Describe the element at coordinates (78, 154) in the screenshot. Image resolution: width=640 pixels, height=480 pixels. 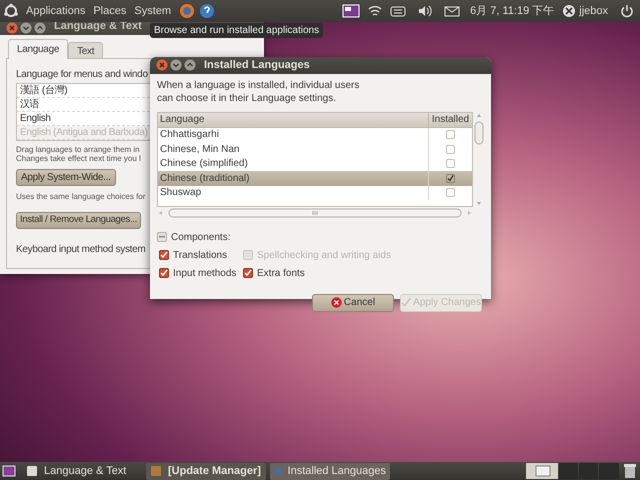
I see `hint-text: Drag languages to arrange them in Changes take effect next time you l` at that location.